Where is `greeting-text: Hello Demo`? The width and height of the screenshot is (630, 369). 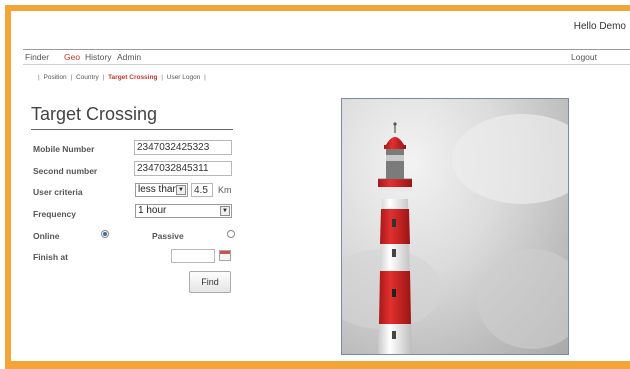 greeting-text: Hello Demo is located at coordinates (599, 26).